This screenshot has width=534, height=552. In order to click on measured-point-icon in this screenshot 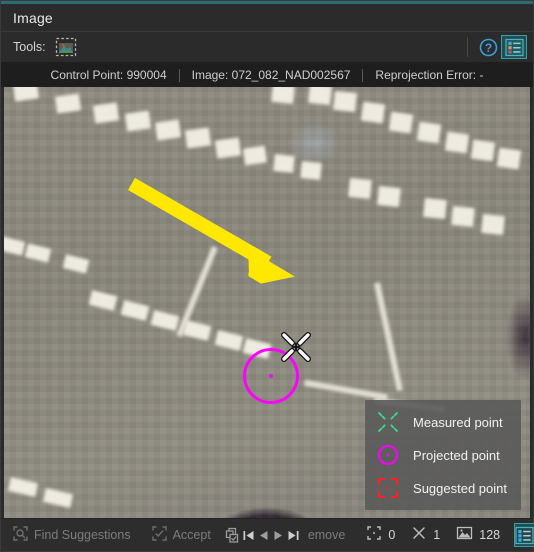, I will do `click(388, 422)`.